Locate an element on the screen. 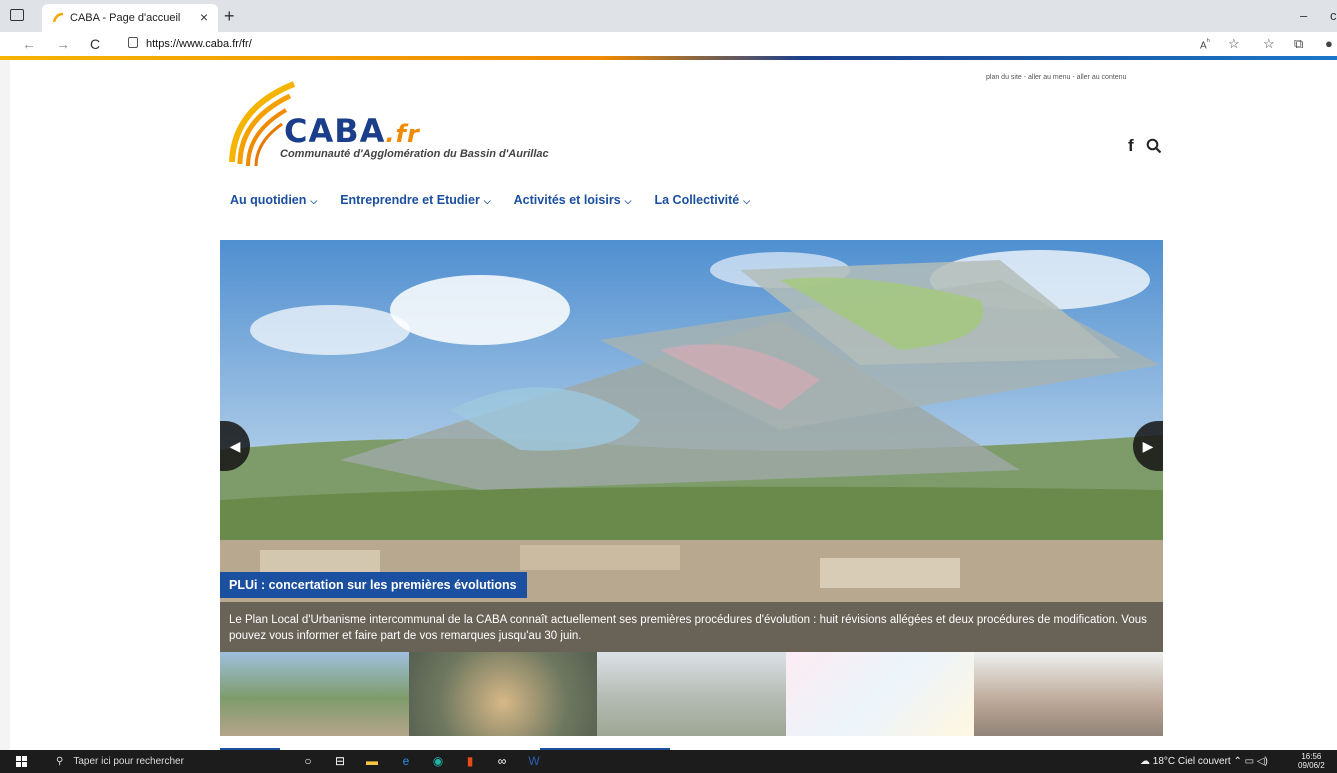  weather-widget: ☁ 18°C Ciel couvert ⌃ ▭ ◁) is located at coordinates (1204, 761).